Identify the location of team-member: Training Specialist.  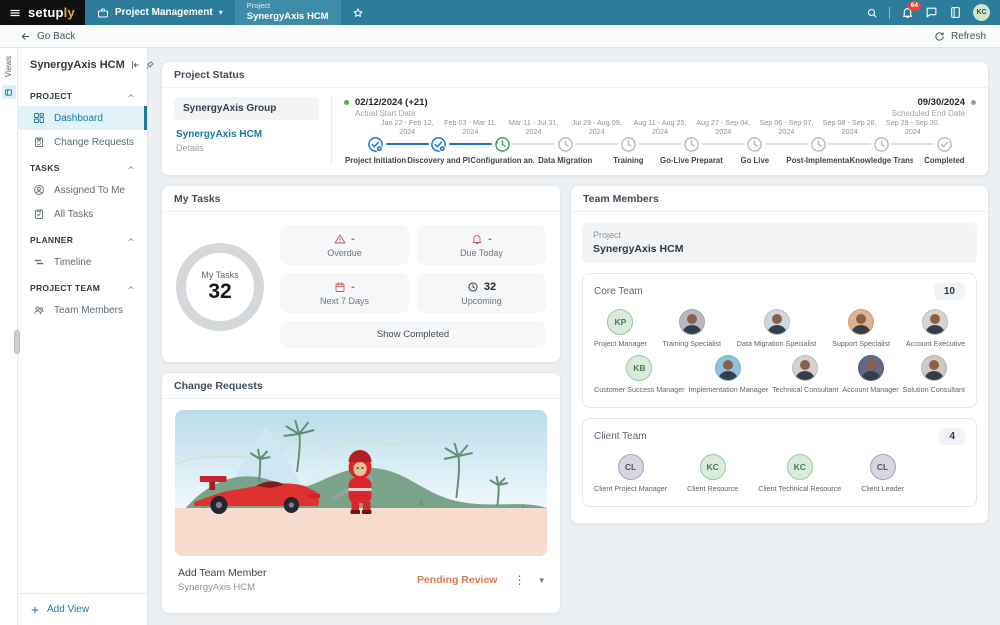
(692, 328).